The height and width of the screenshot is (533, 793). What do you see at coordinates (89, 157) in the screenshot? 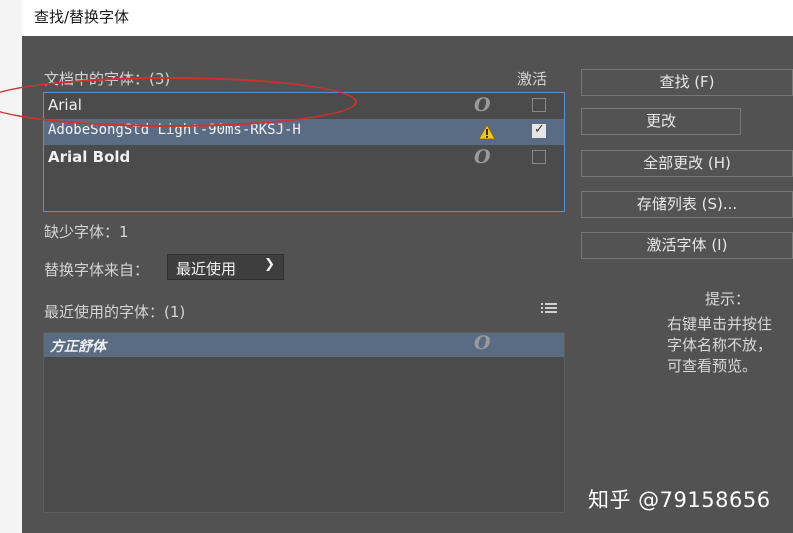
I see `font-name: Arial Bold` at bounding box center [89, 157].